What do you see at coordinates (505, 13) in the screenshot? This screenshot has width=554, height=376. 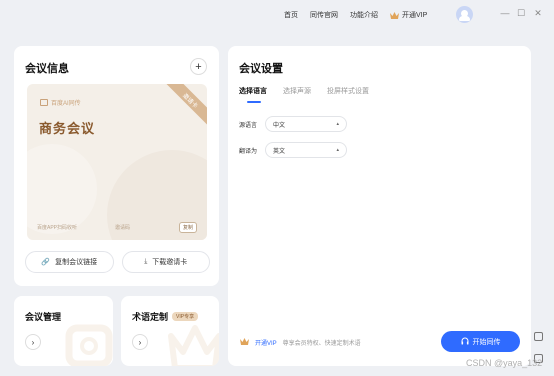 I see `minimize-icon: —` at bounding box center [505, 13].